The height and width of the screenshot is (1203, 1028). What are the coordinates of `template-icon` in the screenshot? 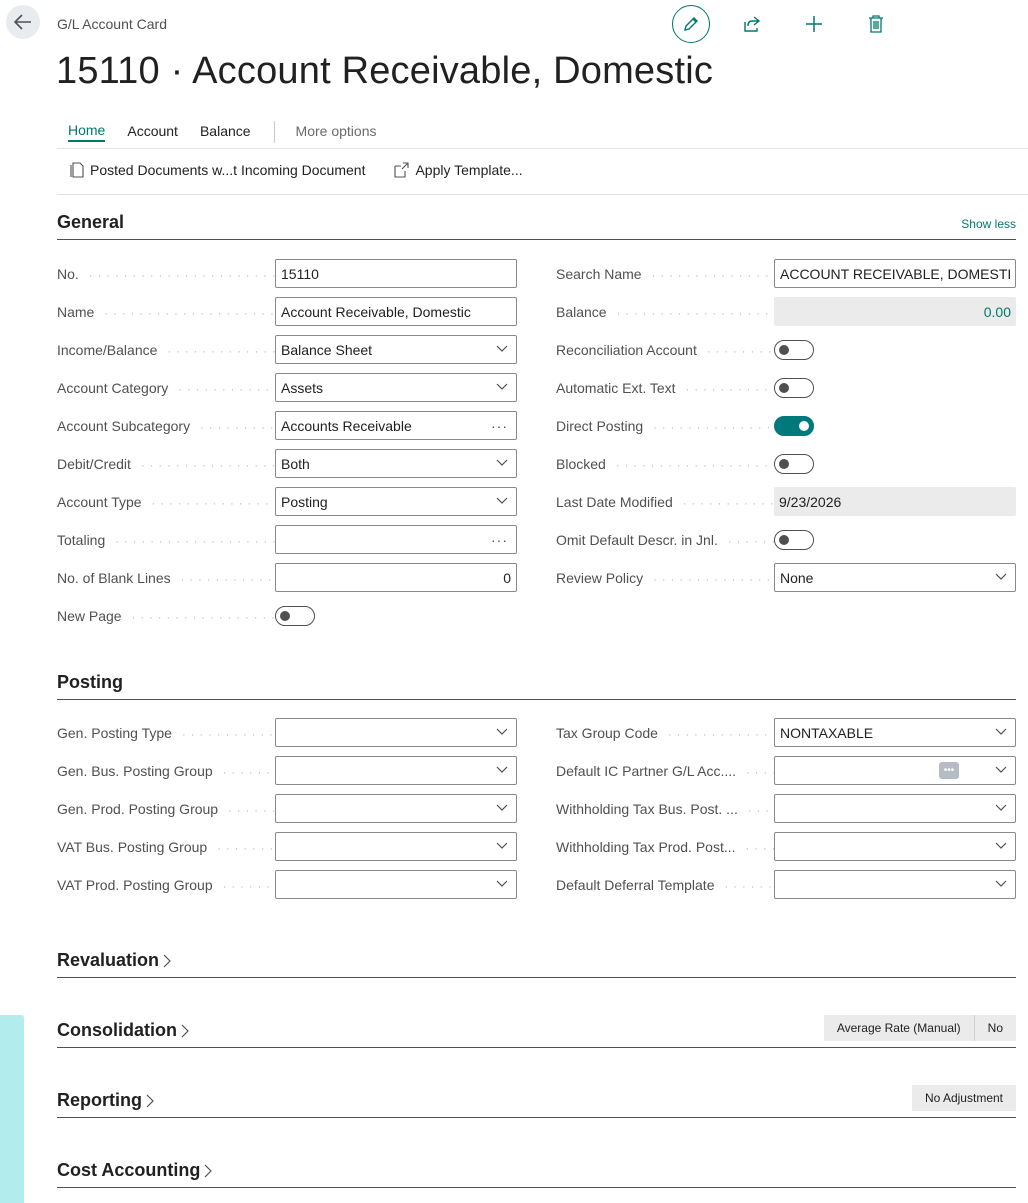 It's located at (402, 170).